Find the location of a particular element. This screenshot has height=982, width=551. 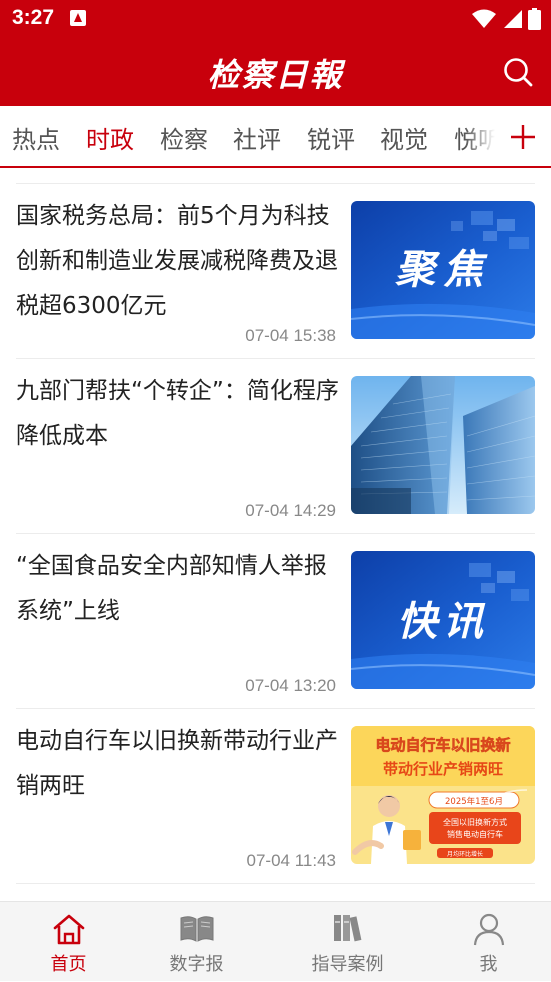

nav-label: 指导案例 is located at coordinates (347, 964).